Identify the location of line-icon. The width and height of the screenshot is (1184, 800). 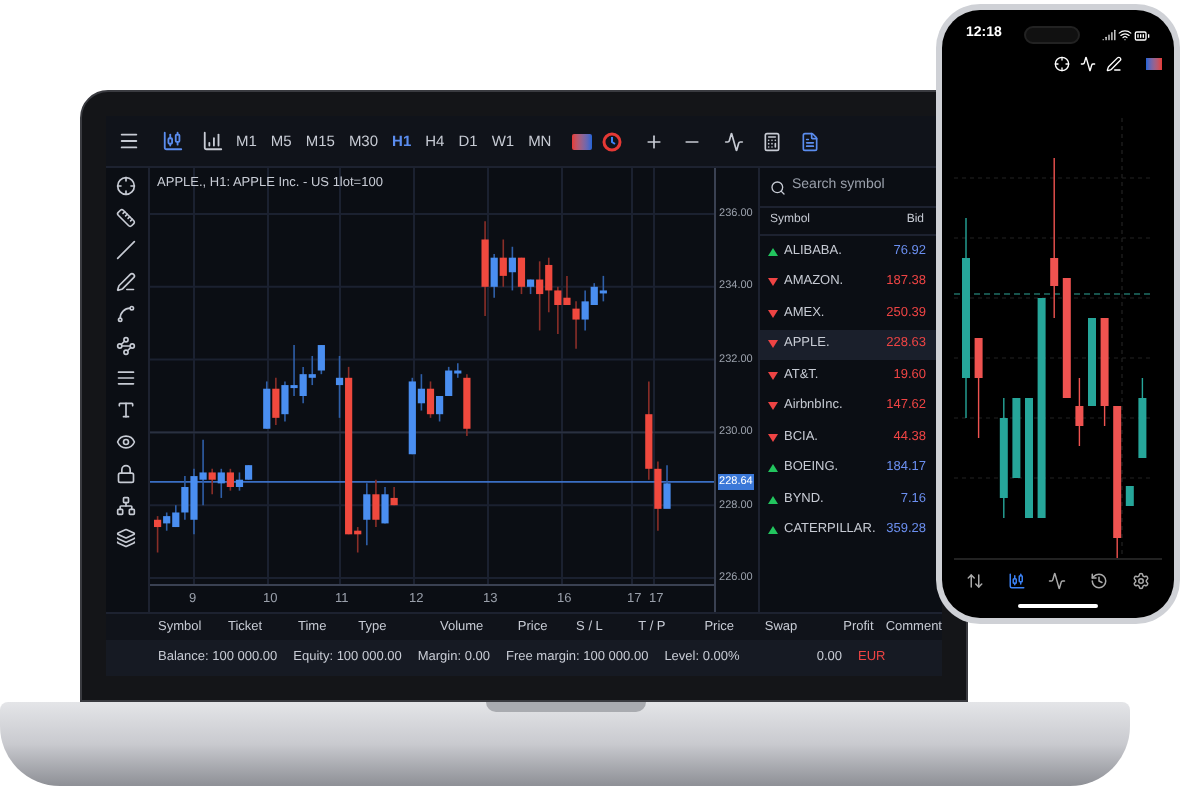
(126, 250).